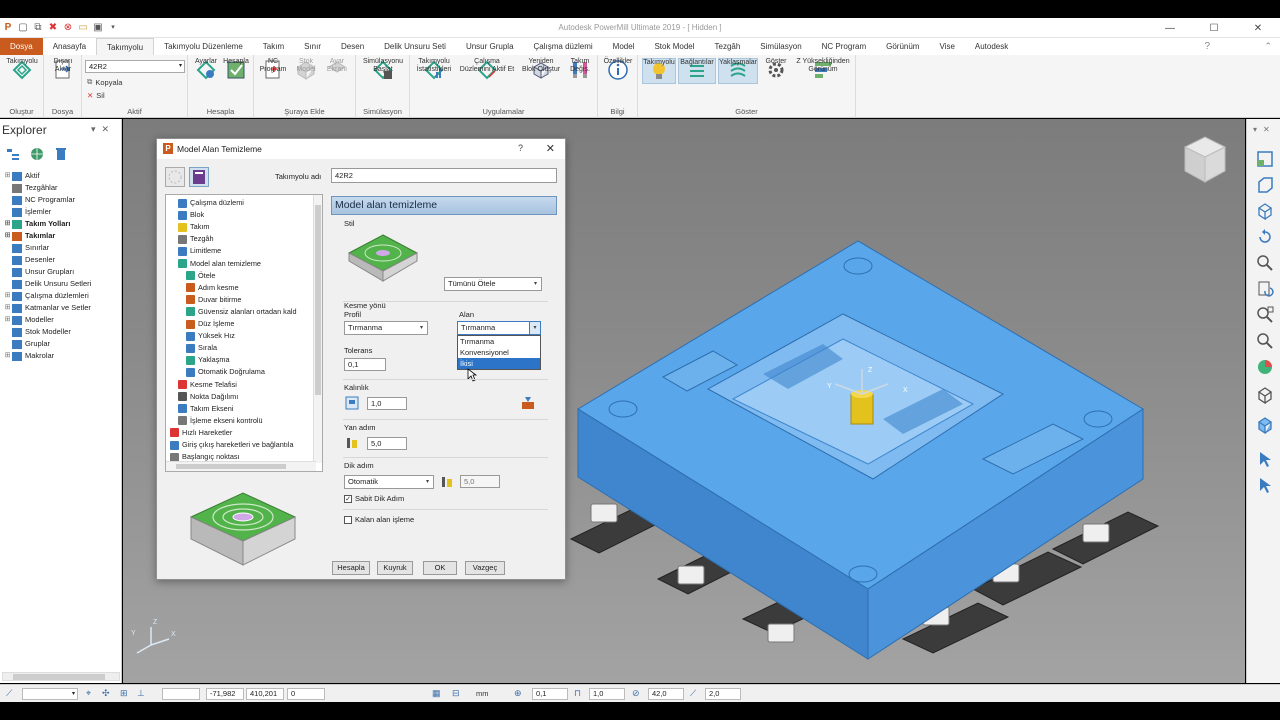  What do you see at coordinates (96, 95) in the screenshot?
I see `delete-button: ✕ Sil` at bounding box center [96, 95].